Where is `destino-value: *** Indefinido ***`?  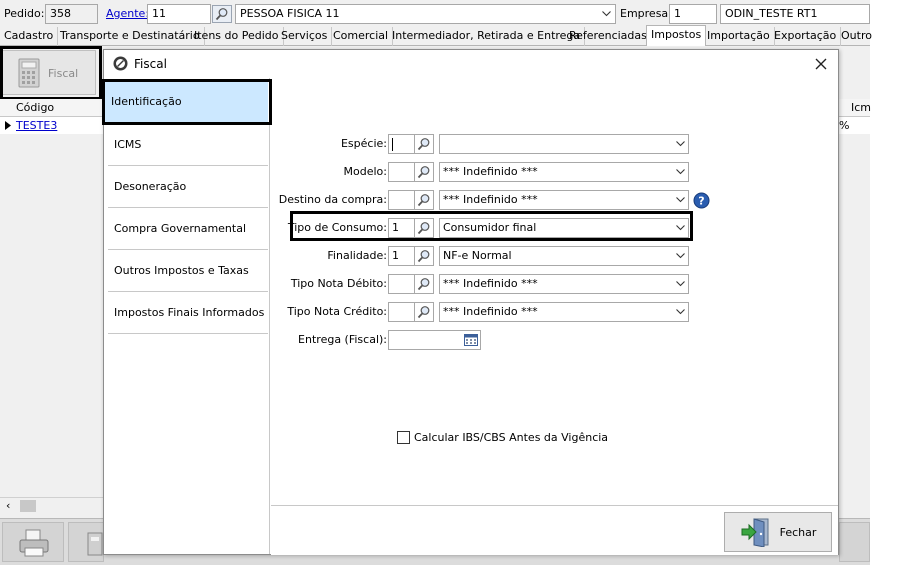 destino-value: *** Indefinido *** is located at coordinates (490, 199).